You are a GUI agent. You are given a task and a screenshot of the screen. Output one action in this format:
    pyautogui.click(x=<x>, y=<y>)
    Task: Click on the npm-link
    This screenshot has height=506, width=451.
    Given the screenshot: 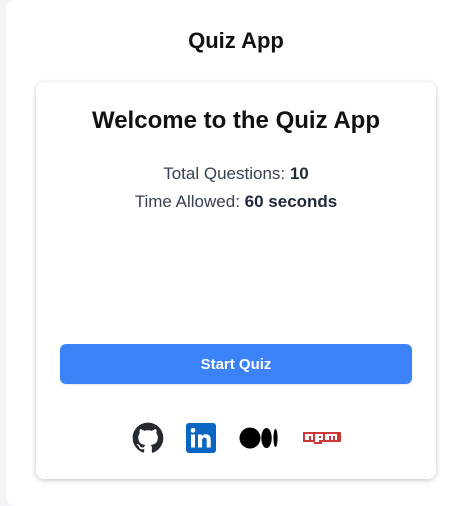 What is the action you would take?
    pyautogui.click(x=322, y=438)
    